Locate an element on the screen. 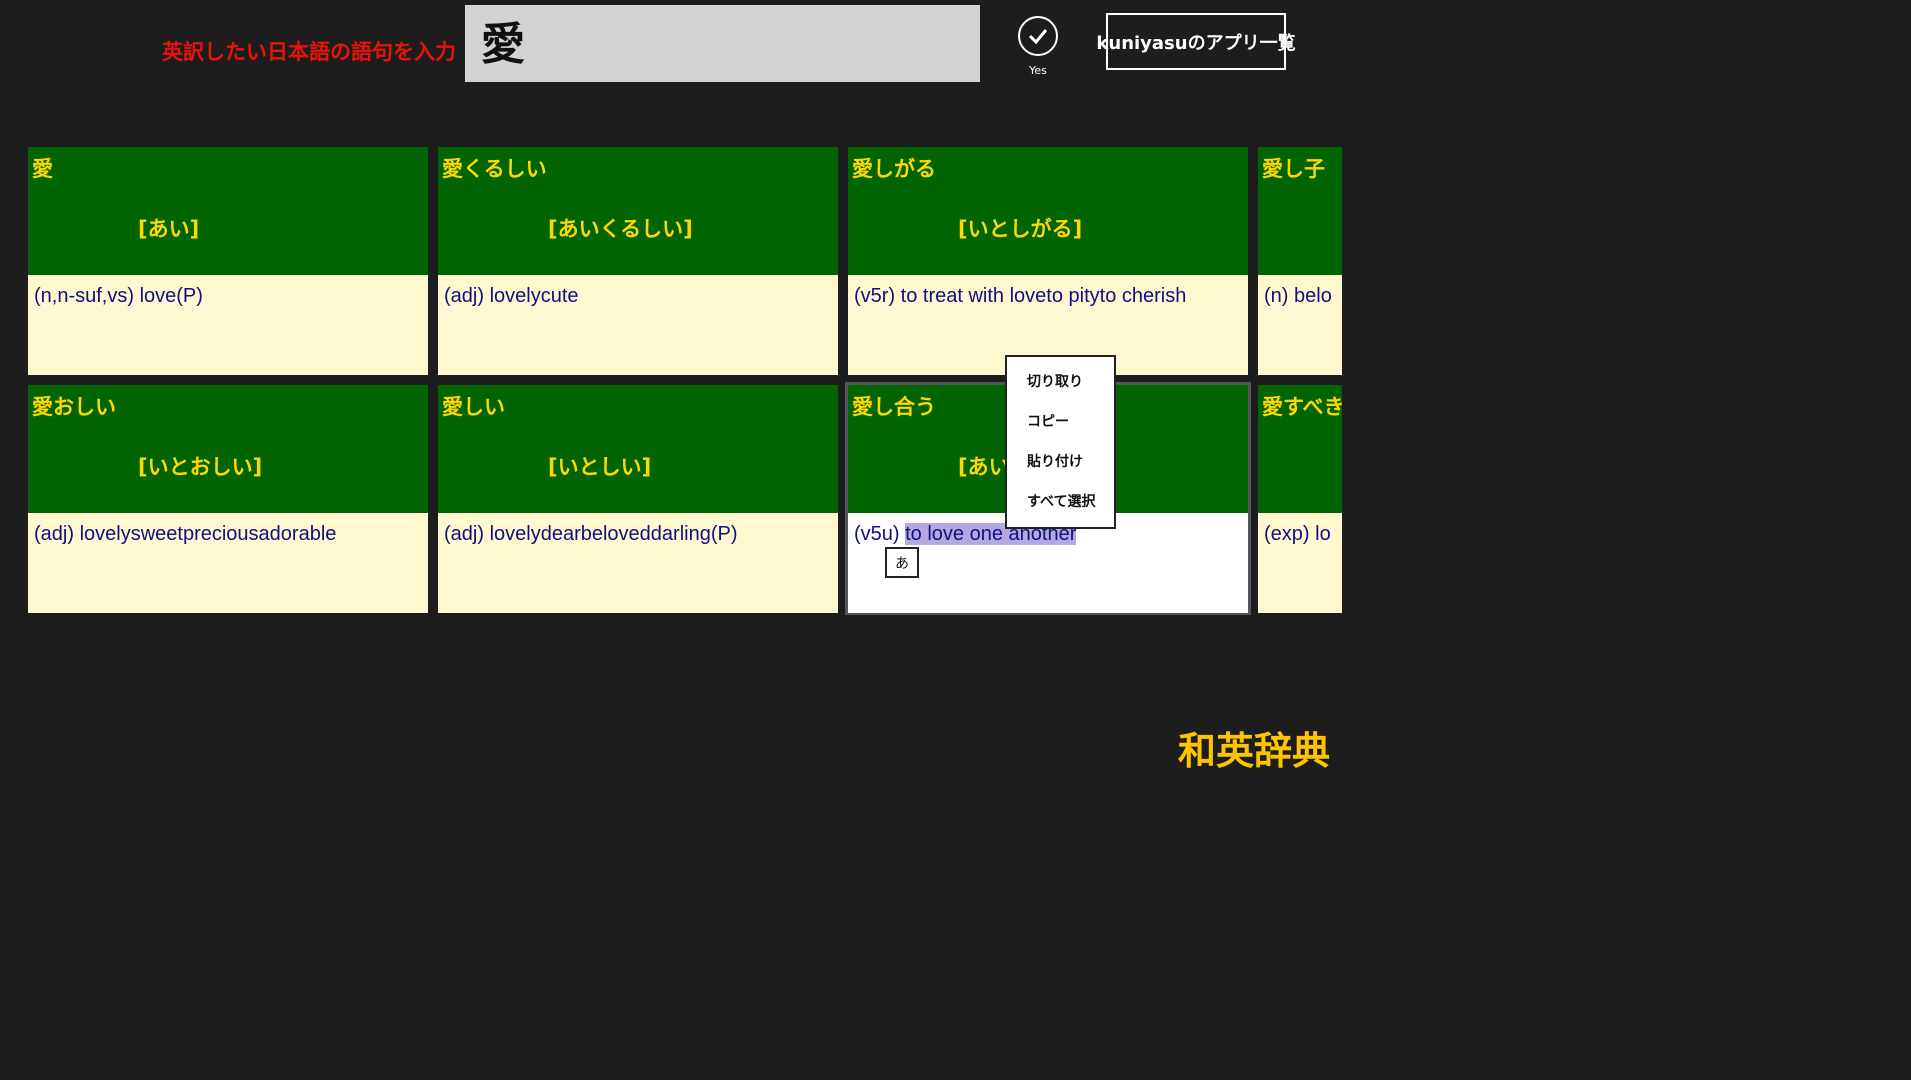  tile-reading: [いとしい] is located at coordinates (600, 467).